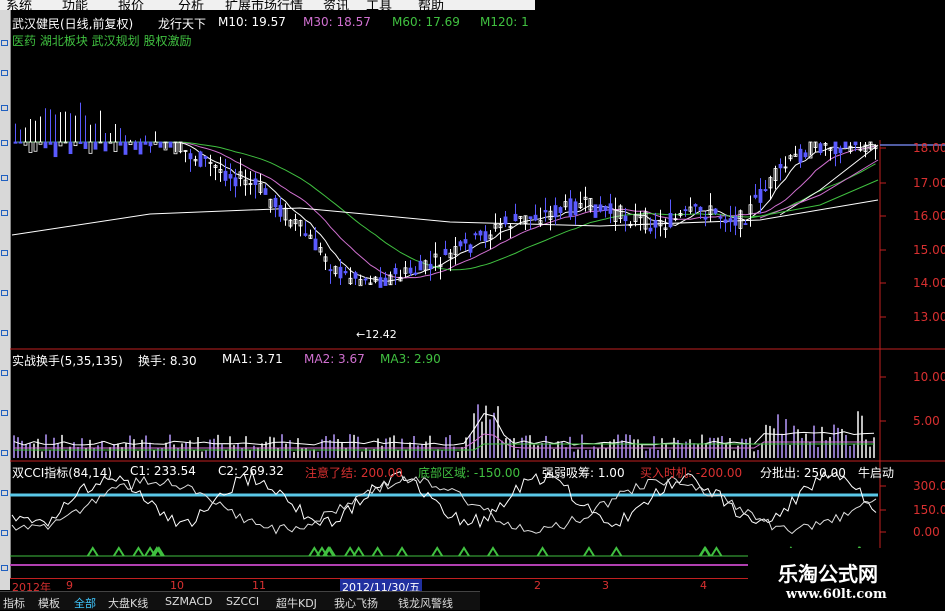 The image size is (945, 611). What do you see at coordinates (426, 22) in the screenshot?
I see `ma60-readout: M60: 17.69` at bounding box center [426, 22].